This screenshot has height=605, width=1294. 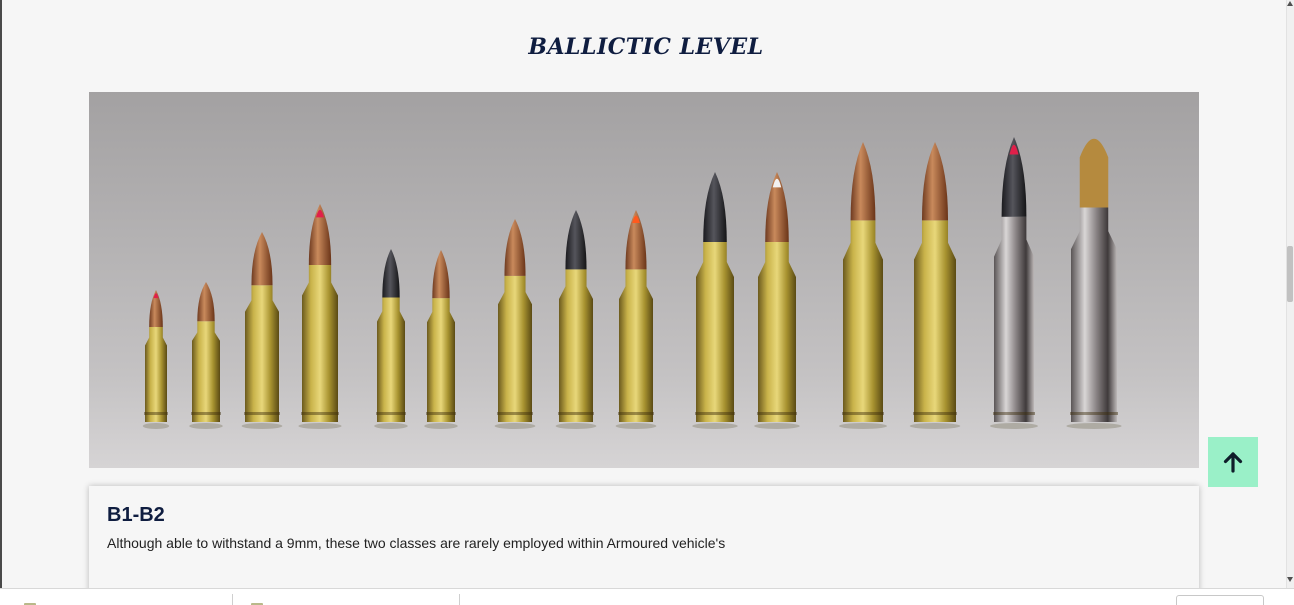 What do you see at coordinates (1220, 600) in the screenshot?
I see `show-all-button` at bounding box center [1220, 600].